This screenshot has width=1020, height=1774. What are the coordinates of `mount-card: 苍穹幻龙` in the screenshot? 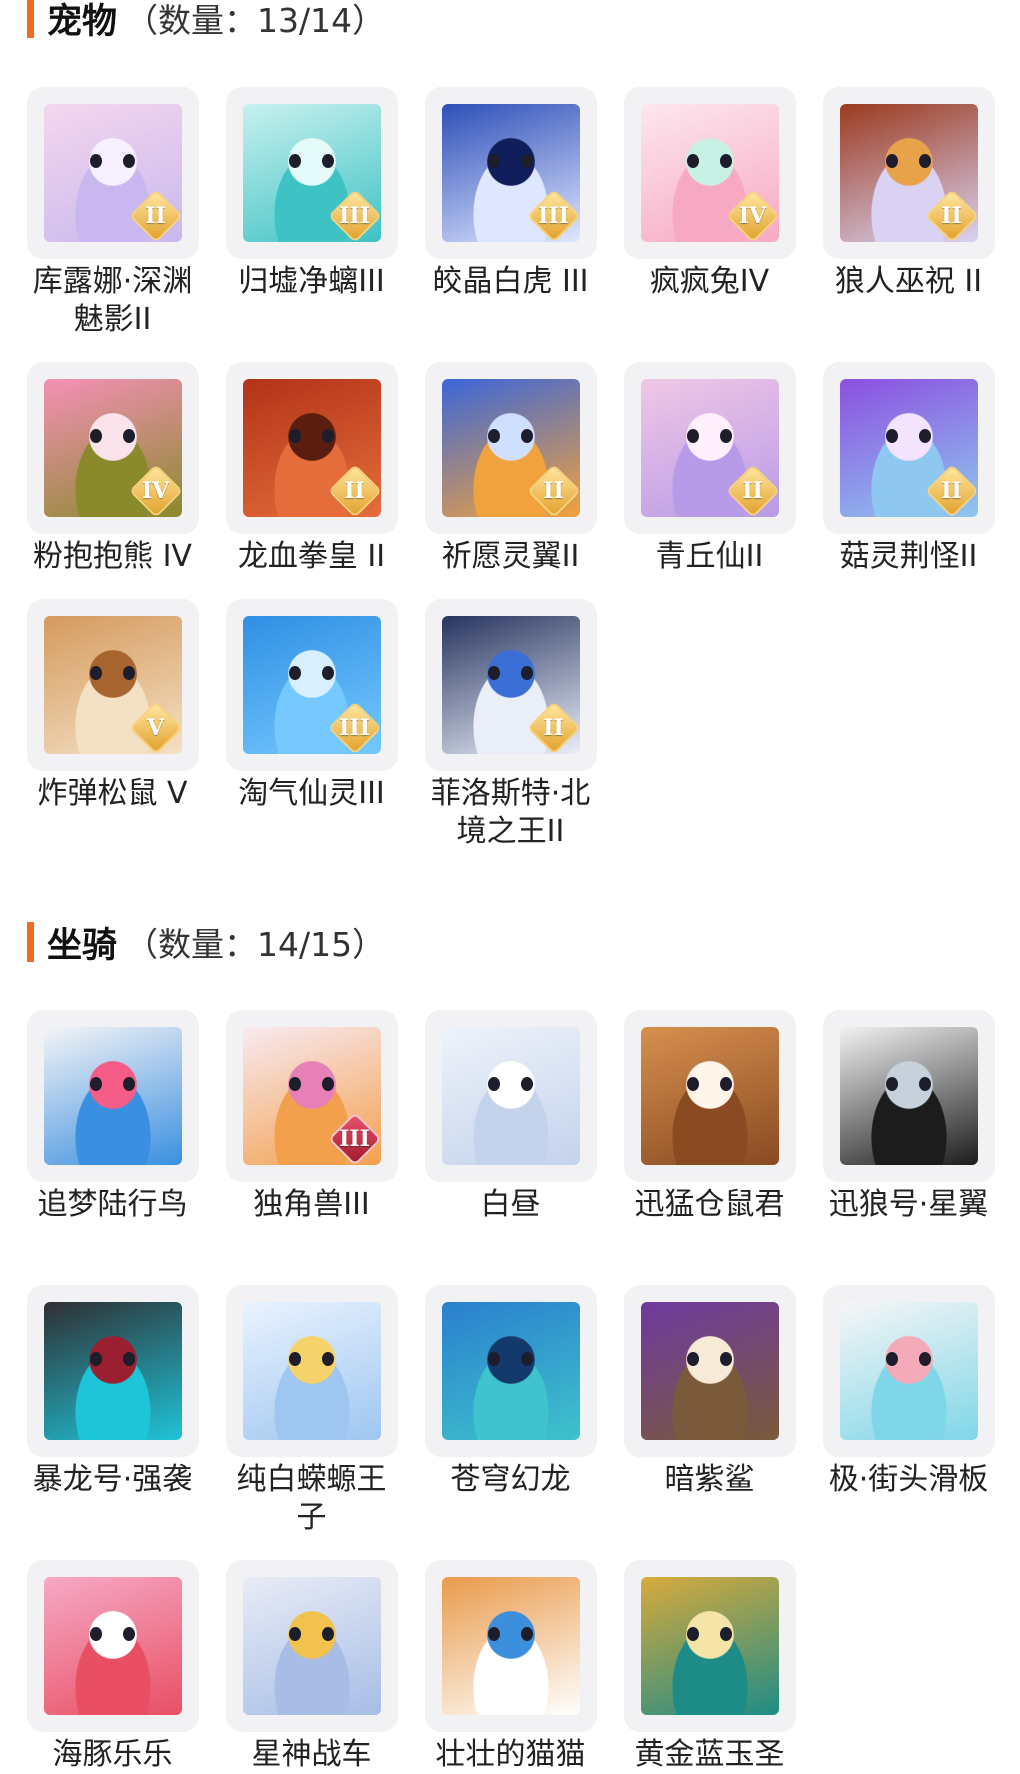 It's located at (510, 1392).